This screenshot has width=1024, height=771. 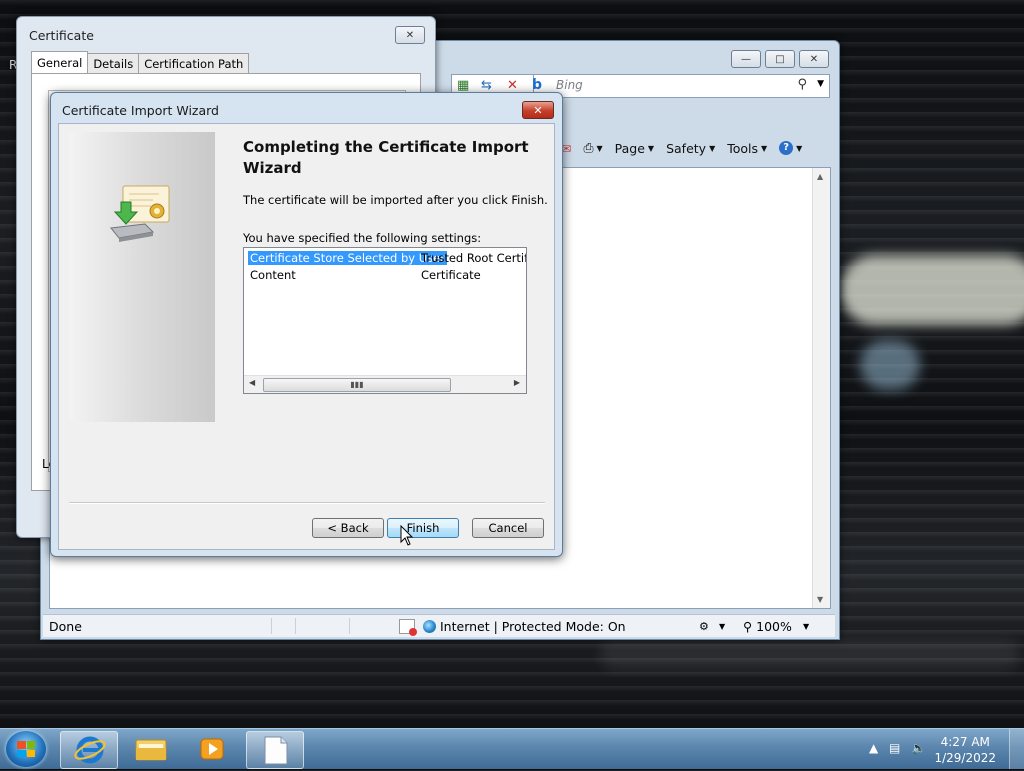 I want to click on status-text: Done, so click(x=65, y=626).